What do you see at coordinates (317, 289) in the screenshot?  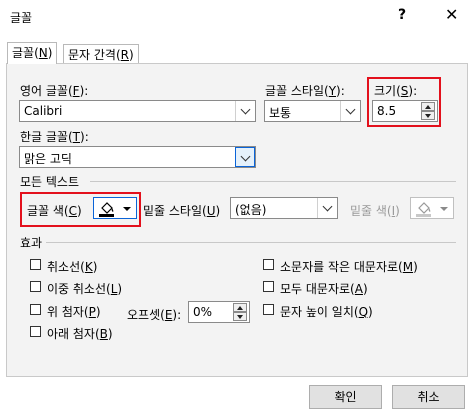 I see `label-text: 모두 대문자로(` at bounding box center [317, 289].